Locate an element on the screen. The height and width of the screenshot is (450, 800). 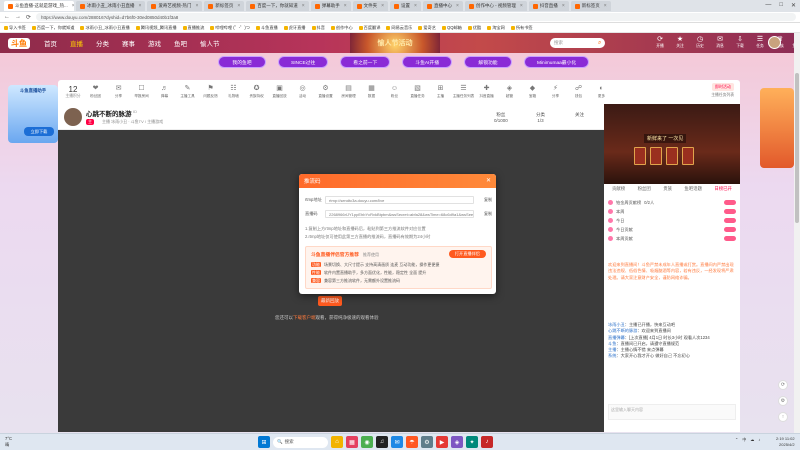
streamer-avatar is located at coordinates (73, 117).